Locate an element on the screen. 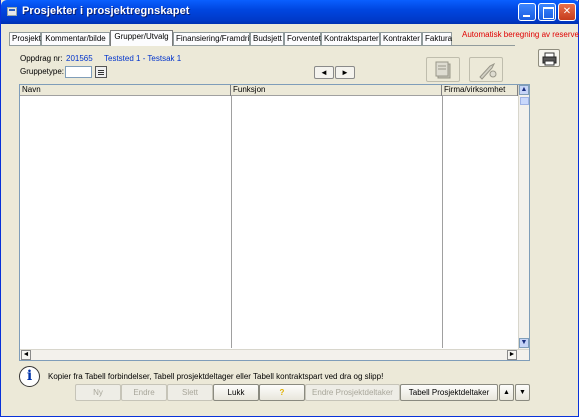 This screenshot has width=579, height=417. column-header-firma: Firma/virksomhet is located at coordinates (480, 90).